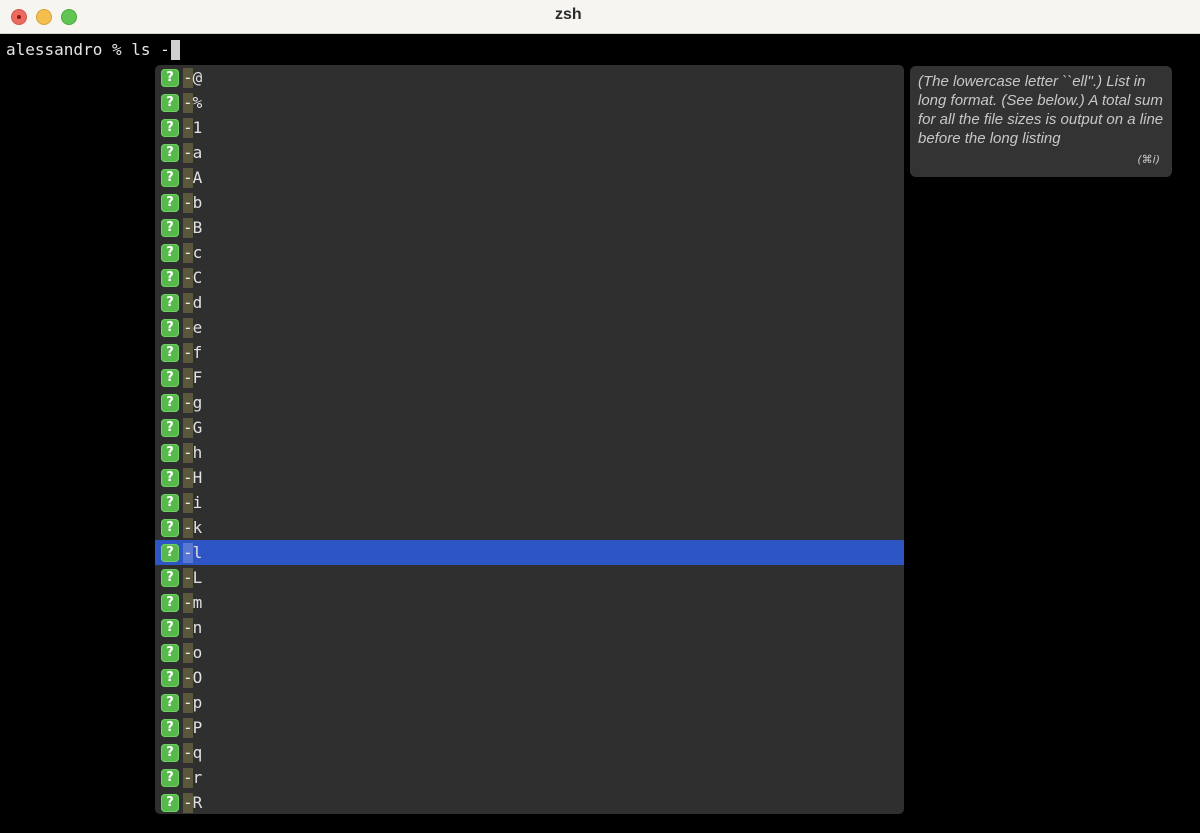 This screenshot has height=833, width=1200. I want to click on completion-item: ? - H, so click(529, 477).